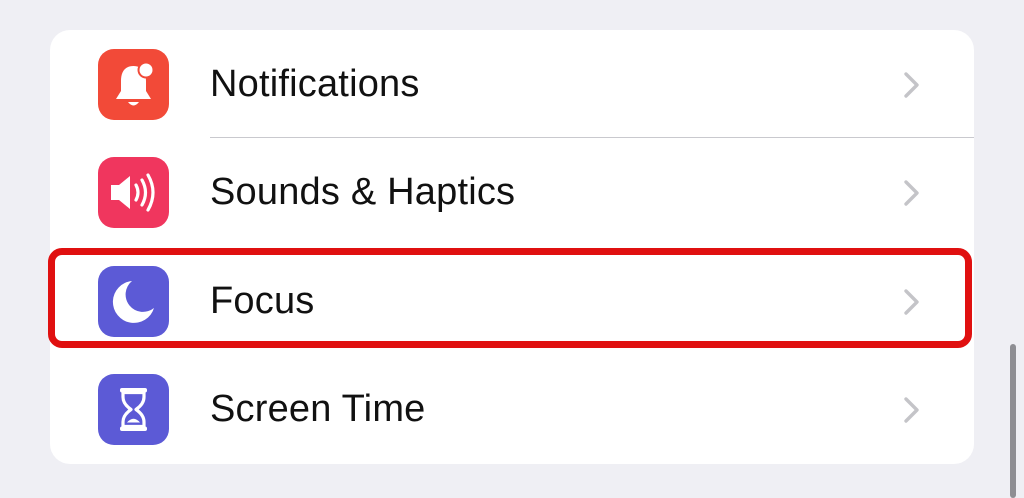  I want to click on screen-time-icon-tile, so click(133, 409).